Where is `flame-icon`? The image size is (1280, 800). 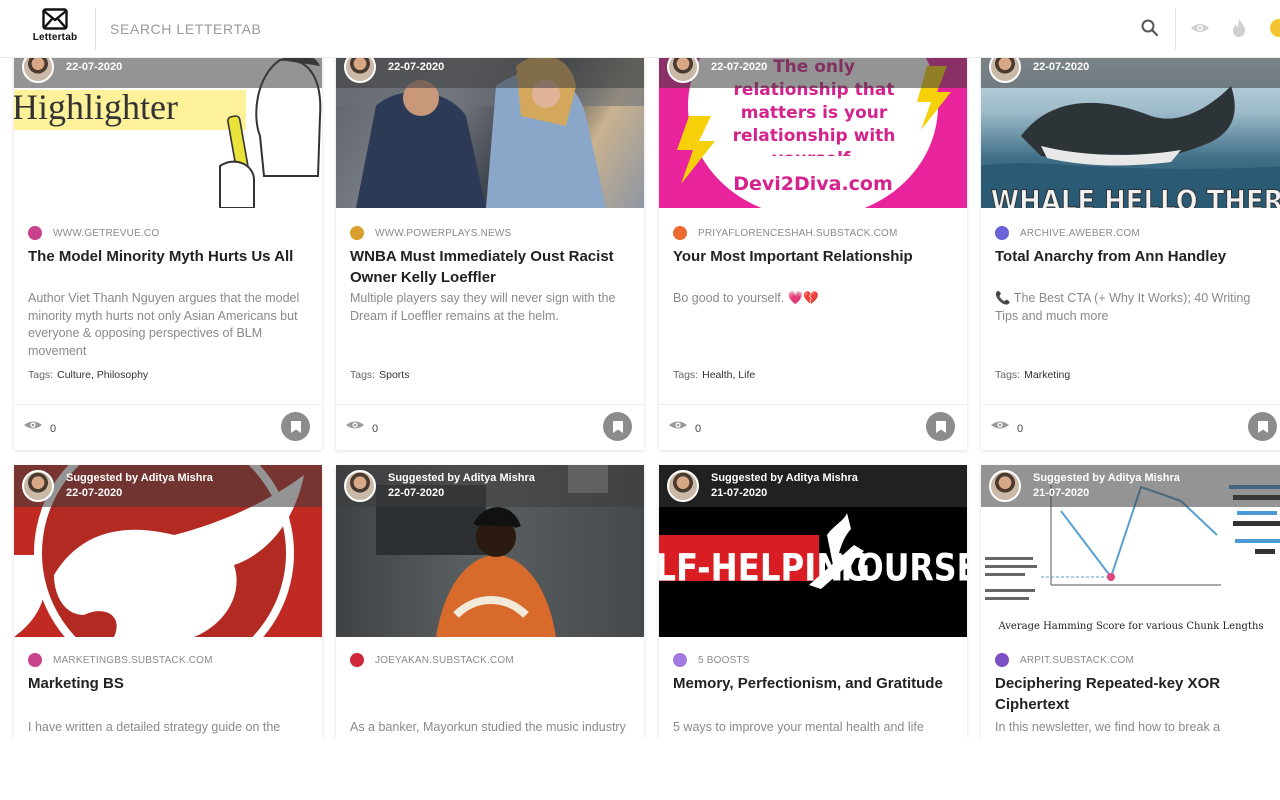
flame-icon is located at coordinates (1239, 28).